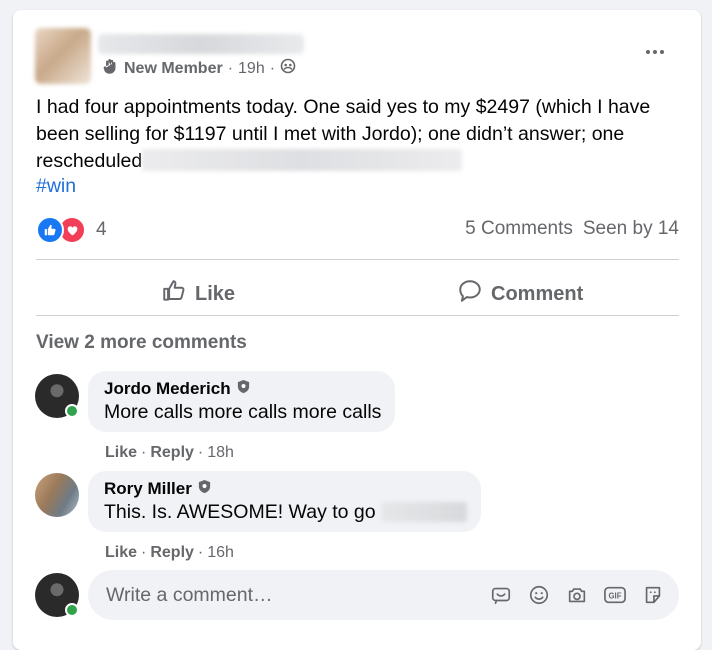 The width and height of the screenshot is (712, 650). I want to click on more-options-button, so click(655, 52).